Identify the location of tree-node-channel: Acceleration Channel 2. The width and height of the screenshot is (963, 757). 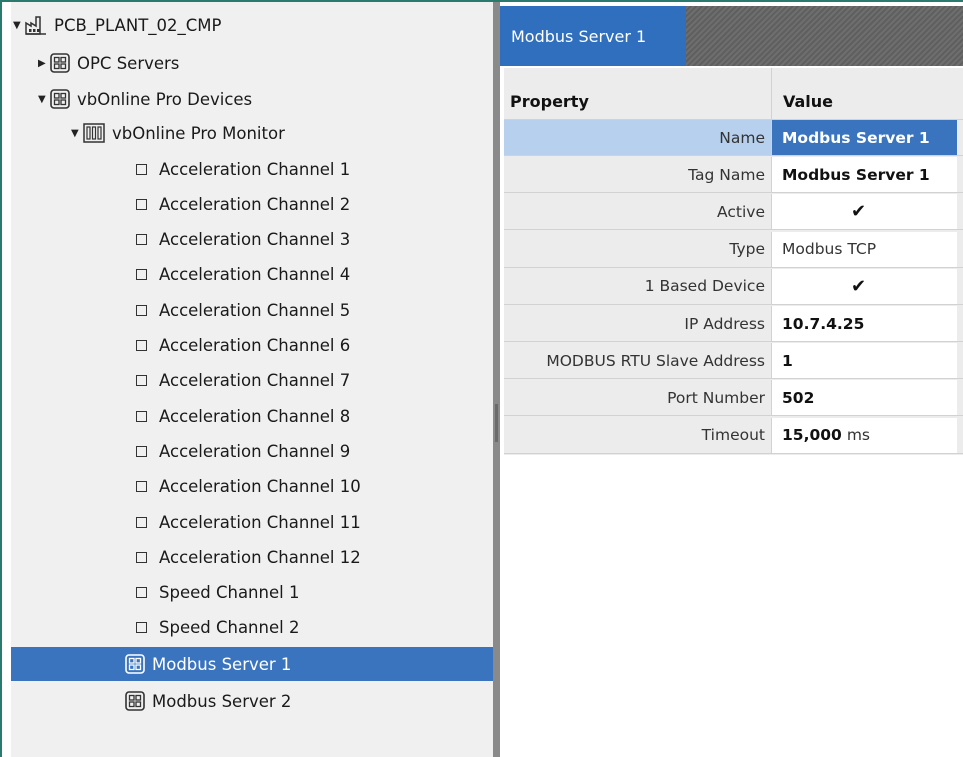
(243, 204).